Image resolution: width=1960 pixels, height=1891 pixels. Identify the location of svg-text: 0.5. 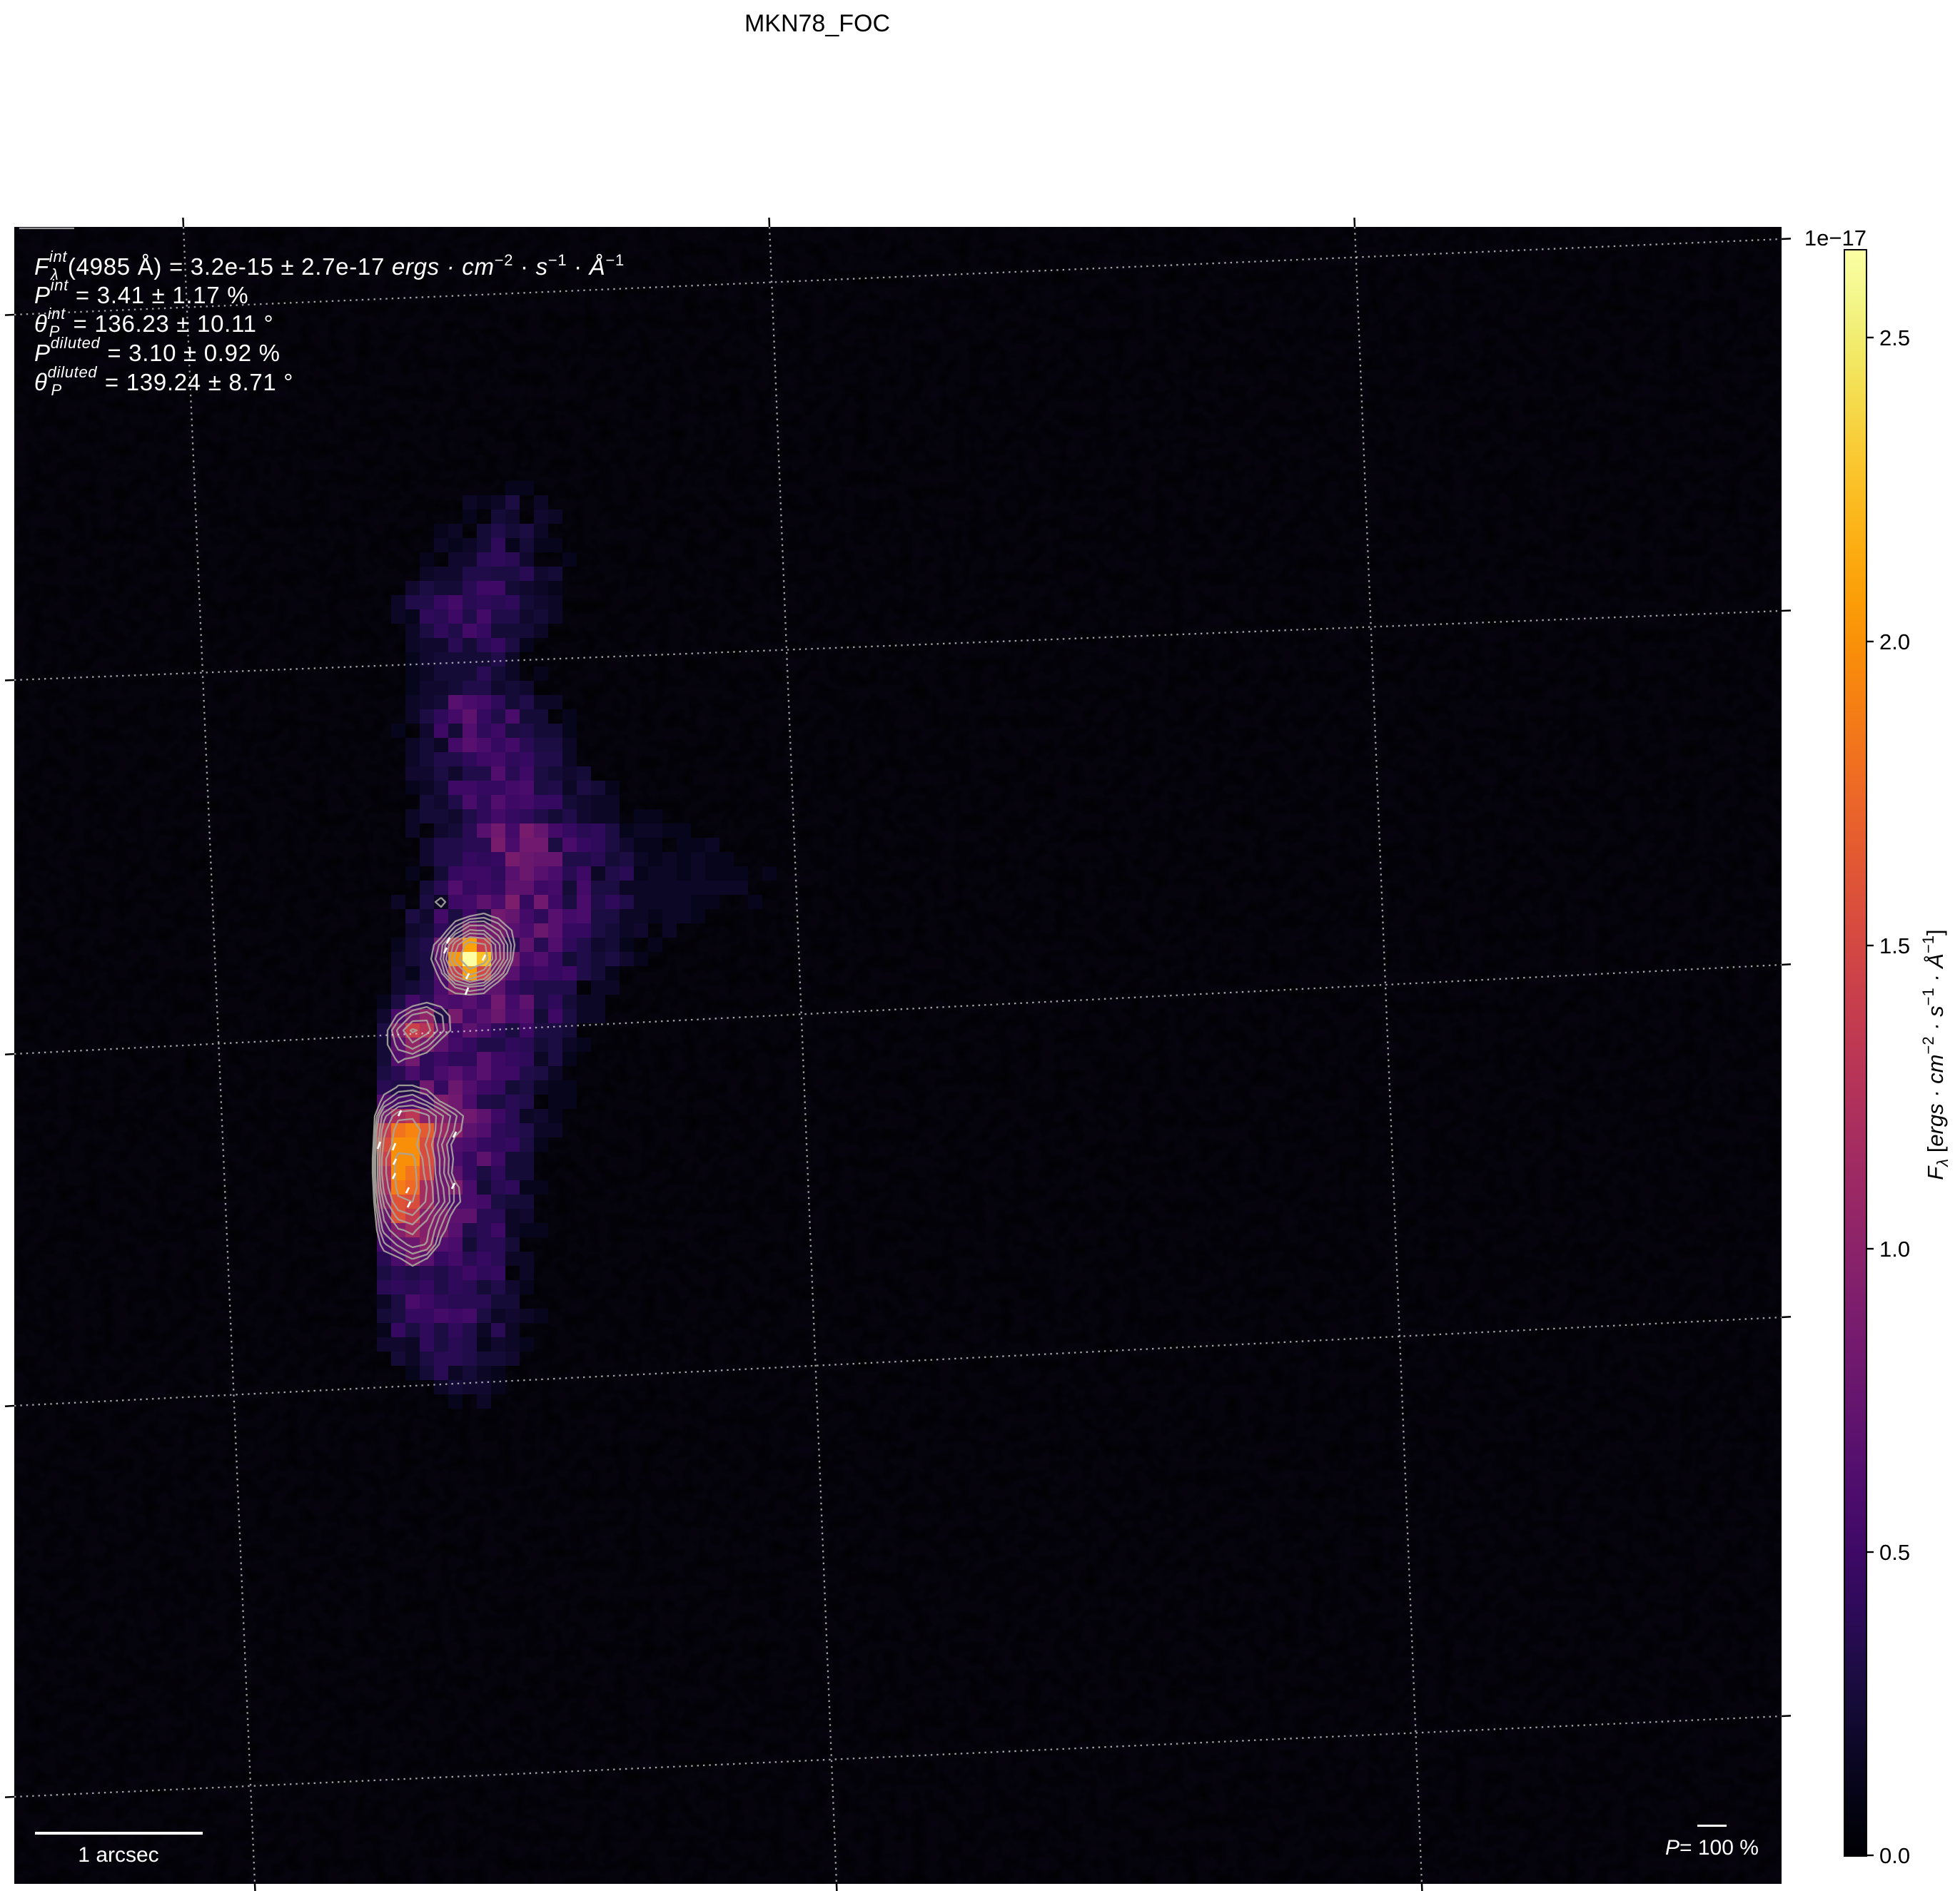
(1895, 1553).